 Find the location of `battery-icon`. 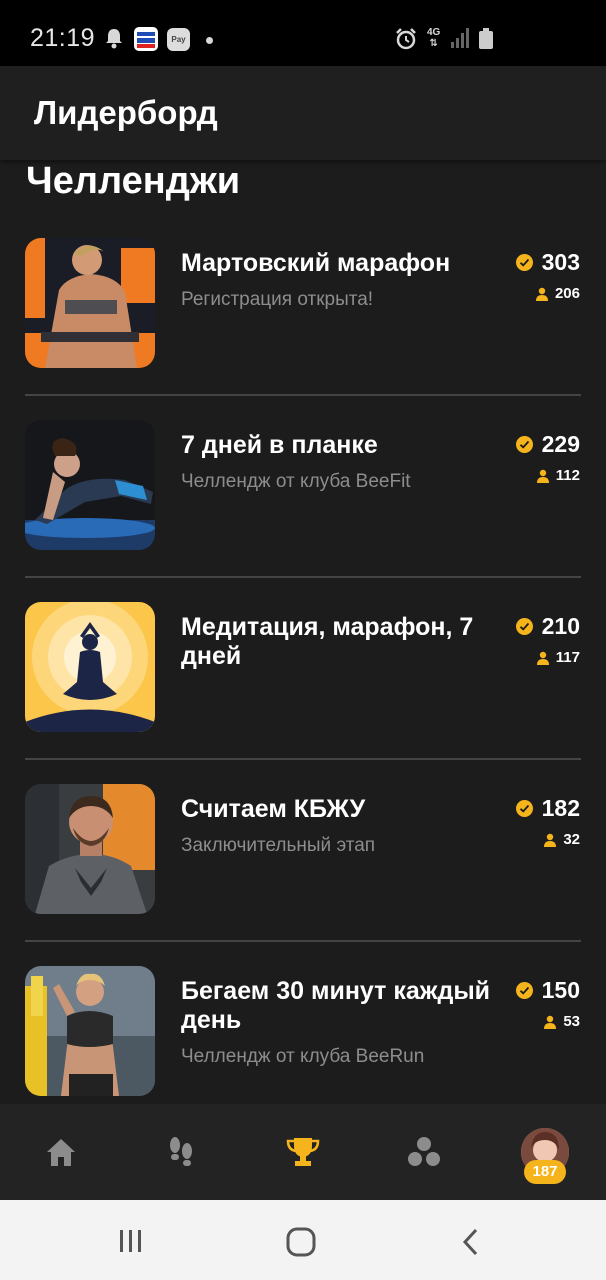

battery-icon is located at coordinates (486, 38).